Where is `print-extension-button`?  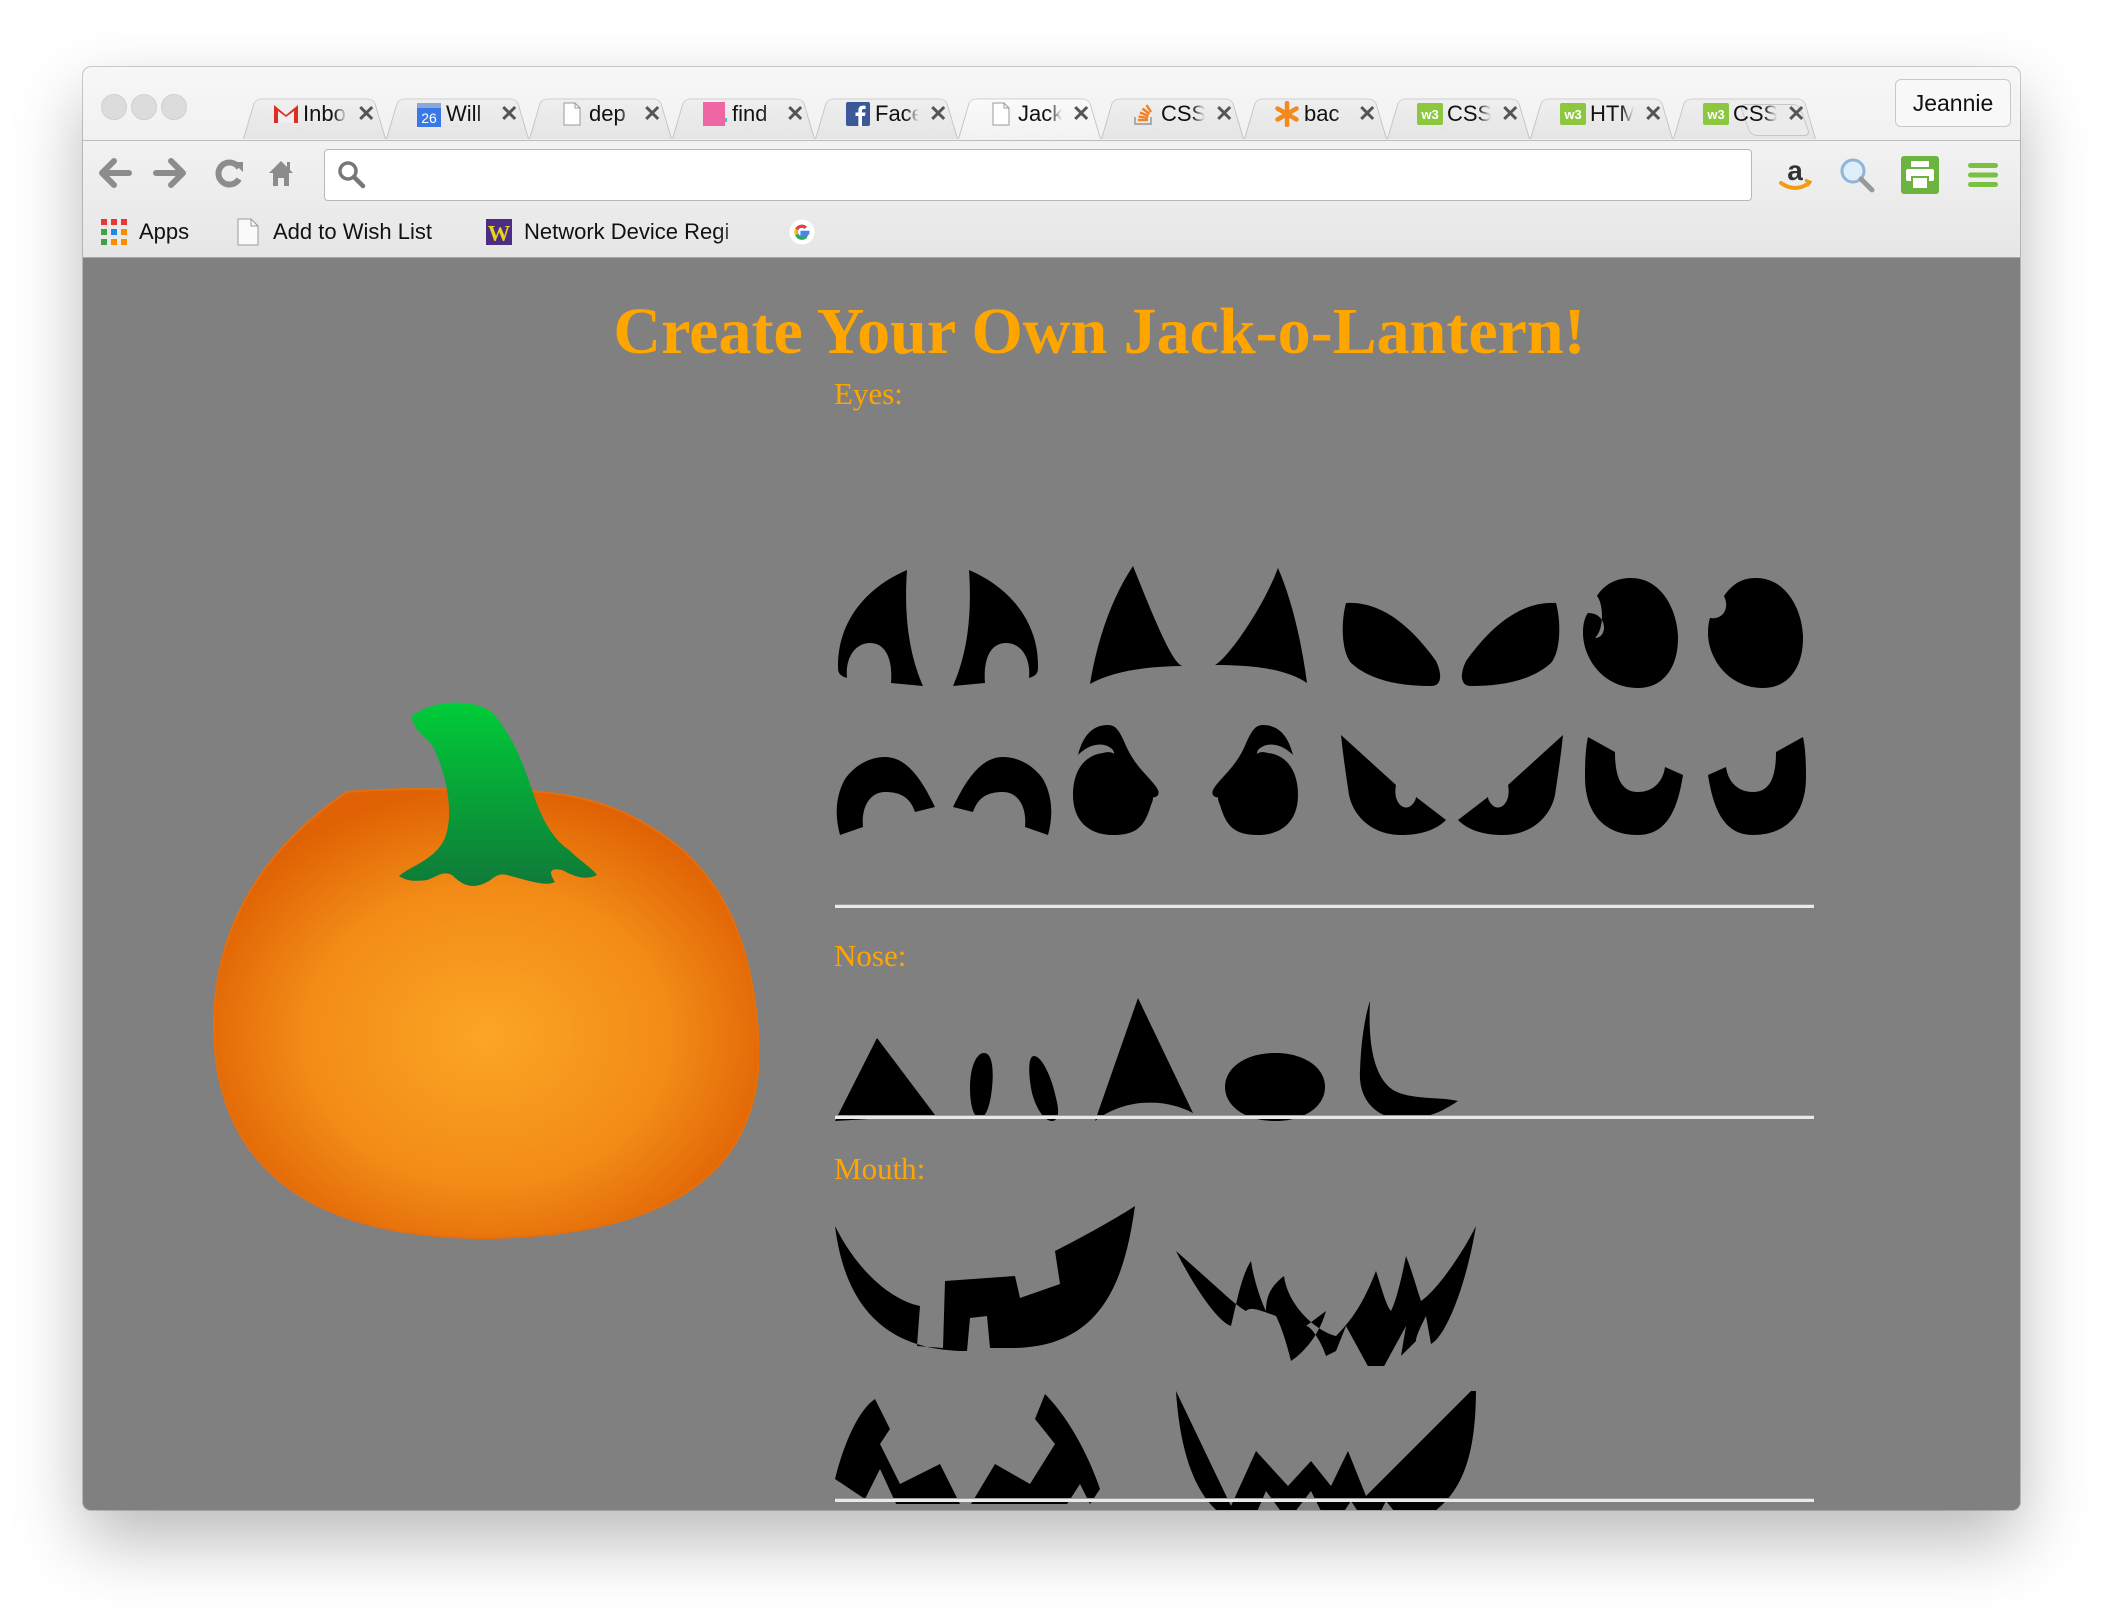 print-extension-button is located at coordinates (1920, 175).